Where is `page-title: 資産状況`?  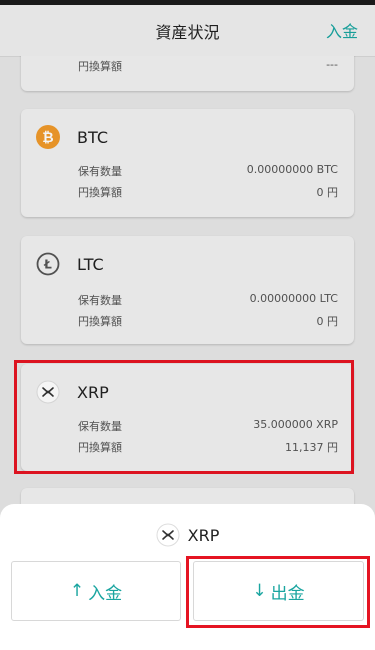 page-title: 資産状況 is located at coordinates (187, 32).